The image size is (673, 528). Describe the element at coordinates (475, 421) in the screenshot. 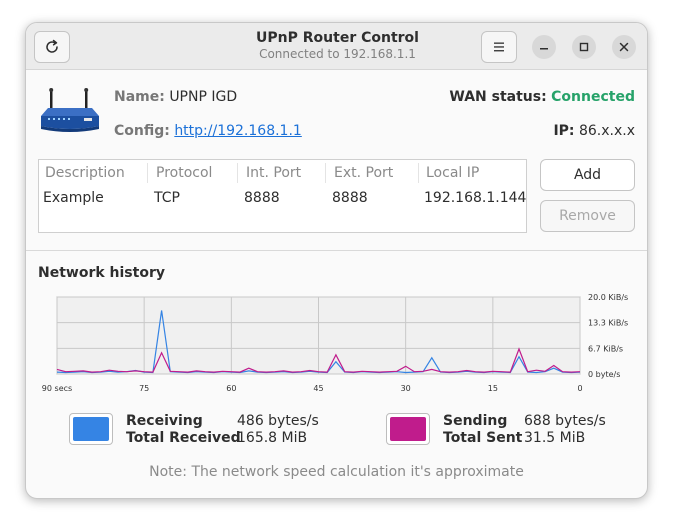

I see `sending-label: Sending` at that location.